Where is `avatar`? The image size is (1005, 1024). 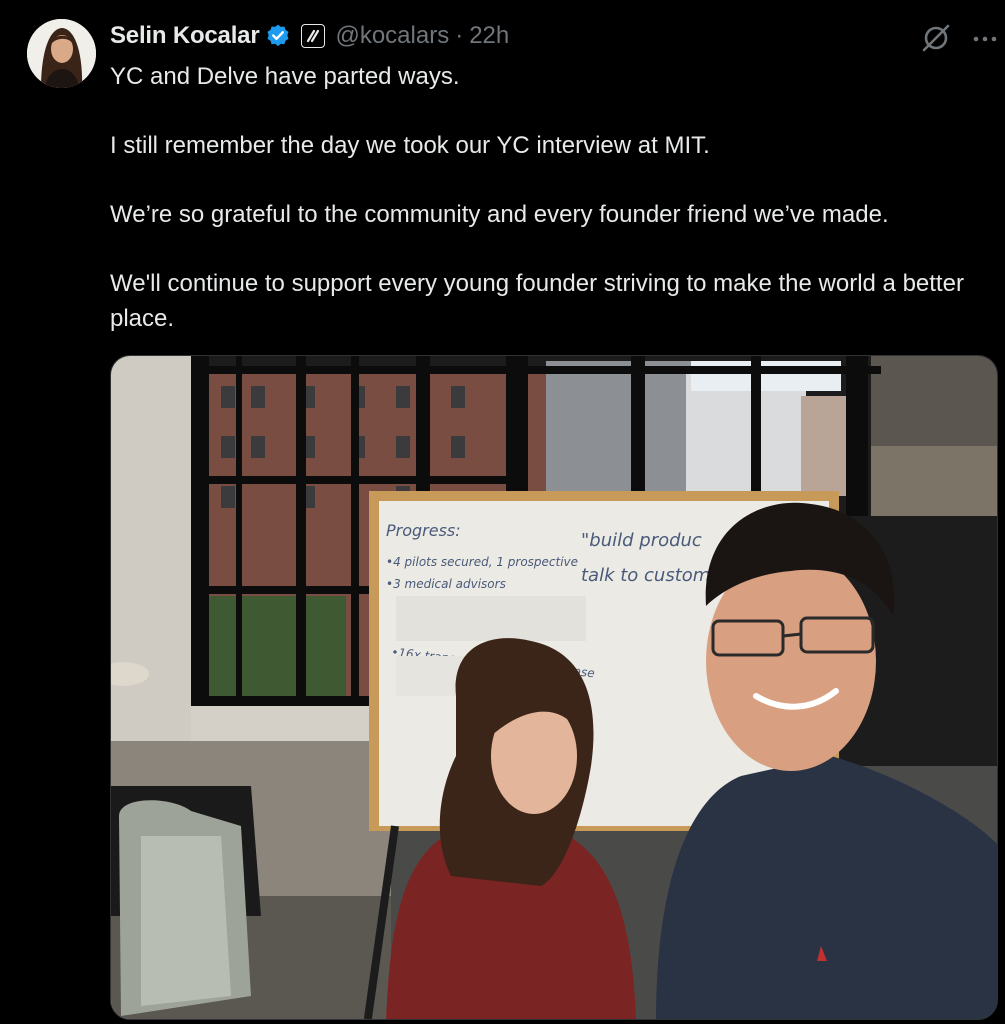 avatar is located at coordinates (61, 53).